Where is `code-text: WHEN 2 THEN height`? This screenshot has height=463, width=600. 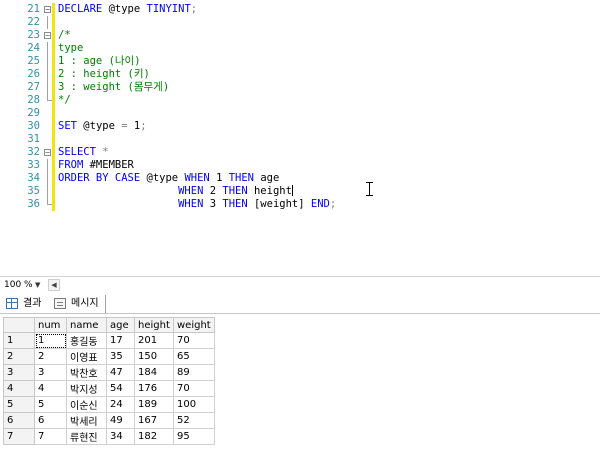 code-text: WHEN 2 THEN height is located at coordinates (175, 191).